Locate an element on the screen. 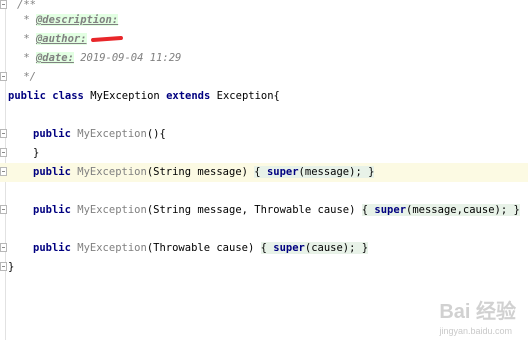  watermark-logo: Bai 经验 is located at coordinates (477, 312).